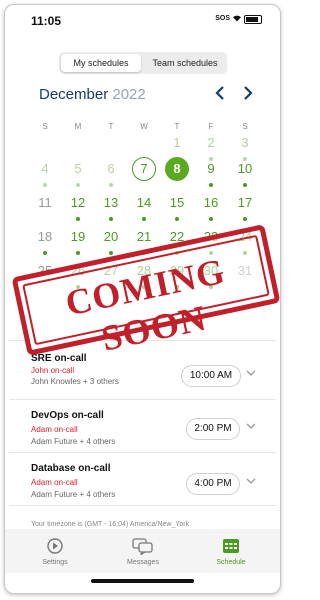 This screenshot has width=320, height=600. I want to click on schedule-scope-toggle: My schedules Team schedules, so click(143, 63).